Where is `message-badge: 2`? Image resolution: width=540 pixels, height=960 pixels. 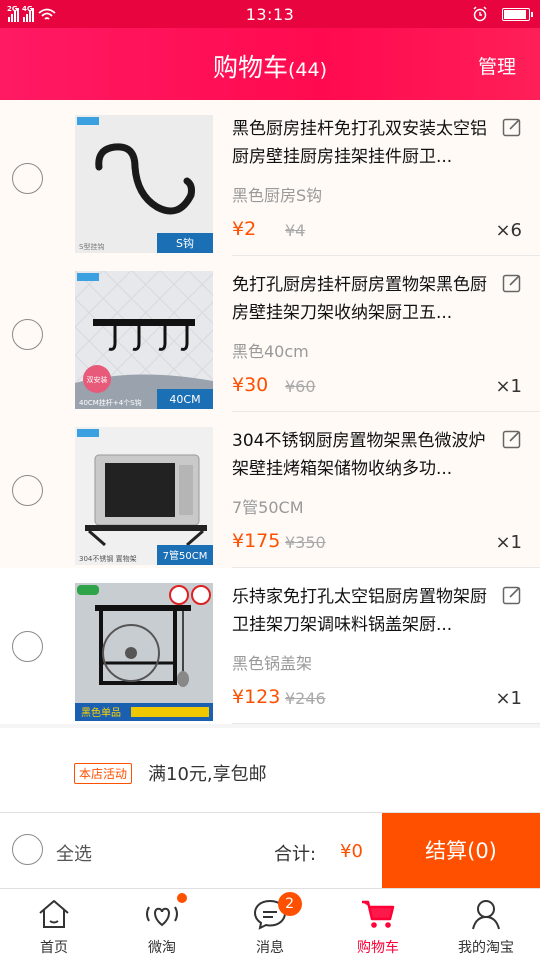
message-badge: 2 is located at coordinates (289, 904).